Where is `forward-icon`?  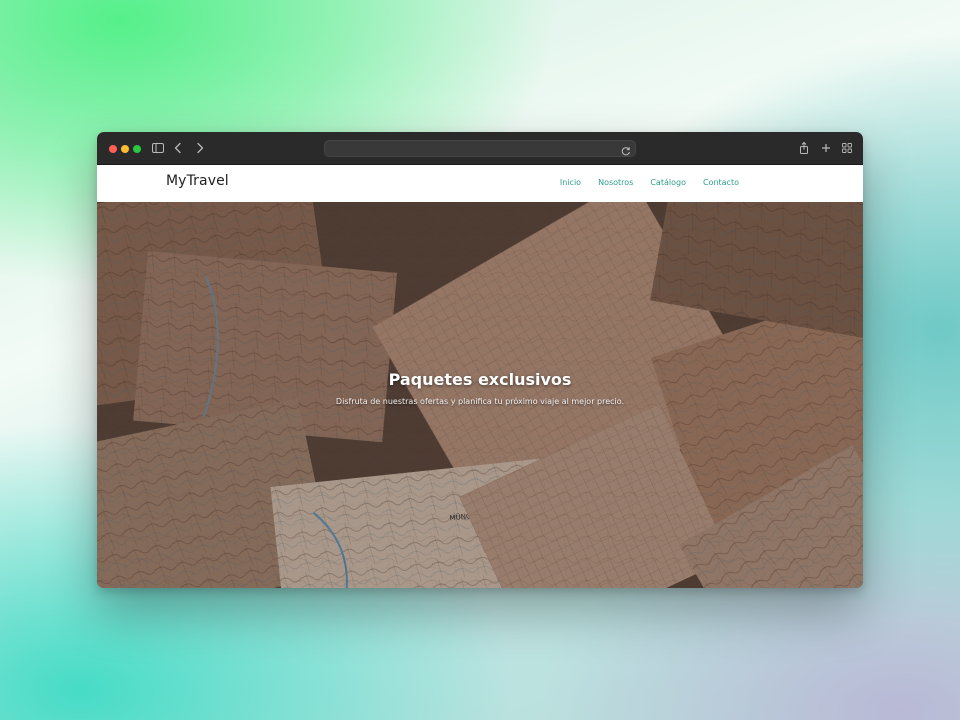
forward-icon is located at coordinates (200, 148).